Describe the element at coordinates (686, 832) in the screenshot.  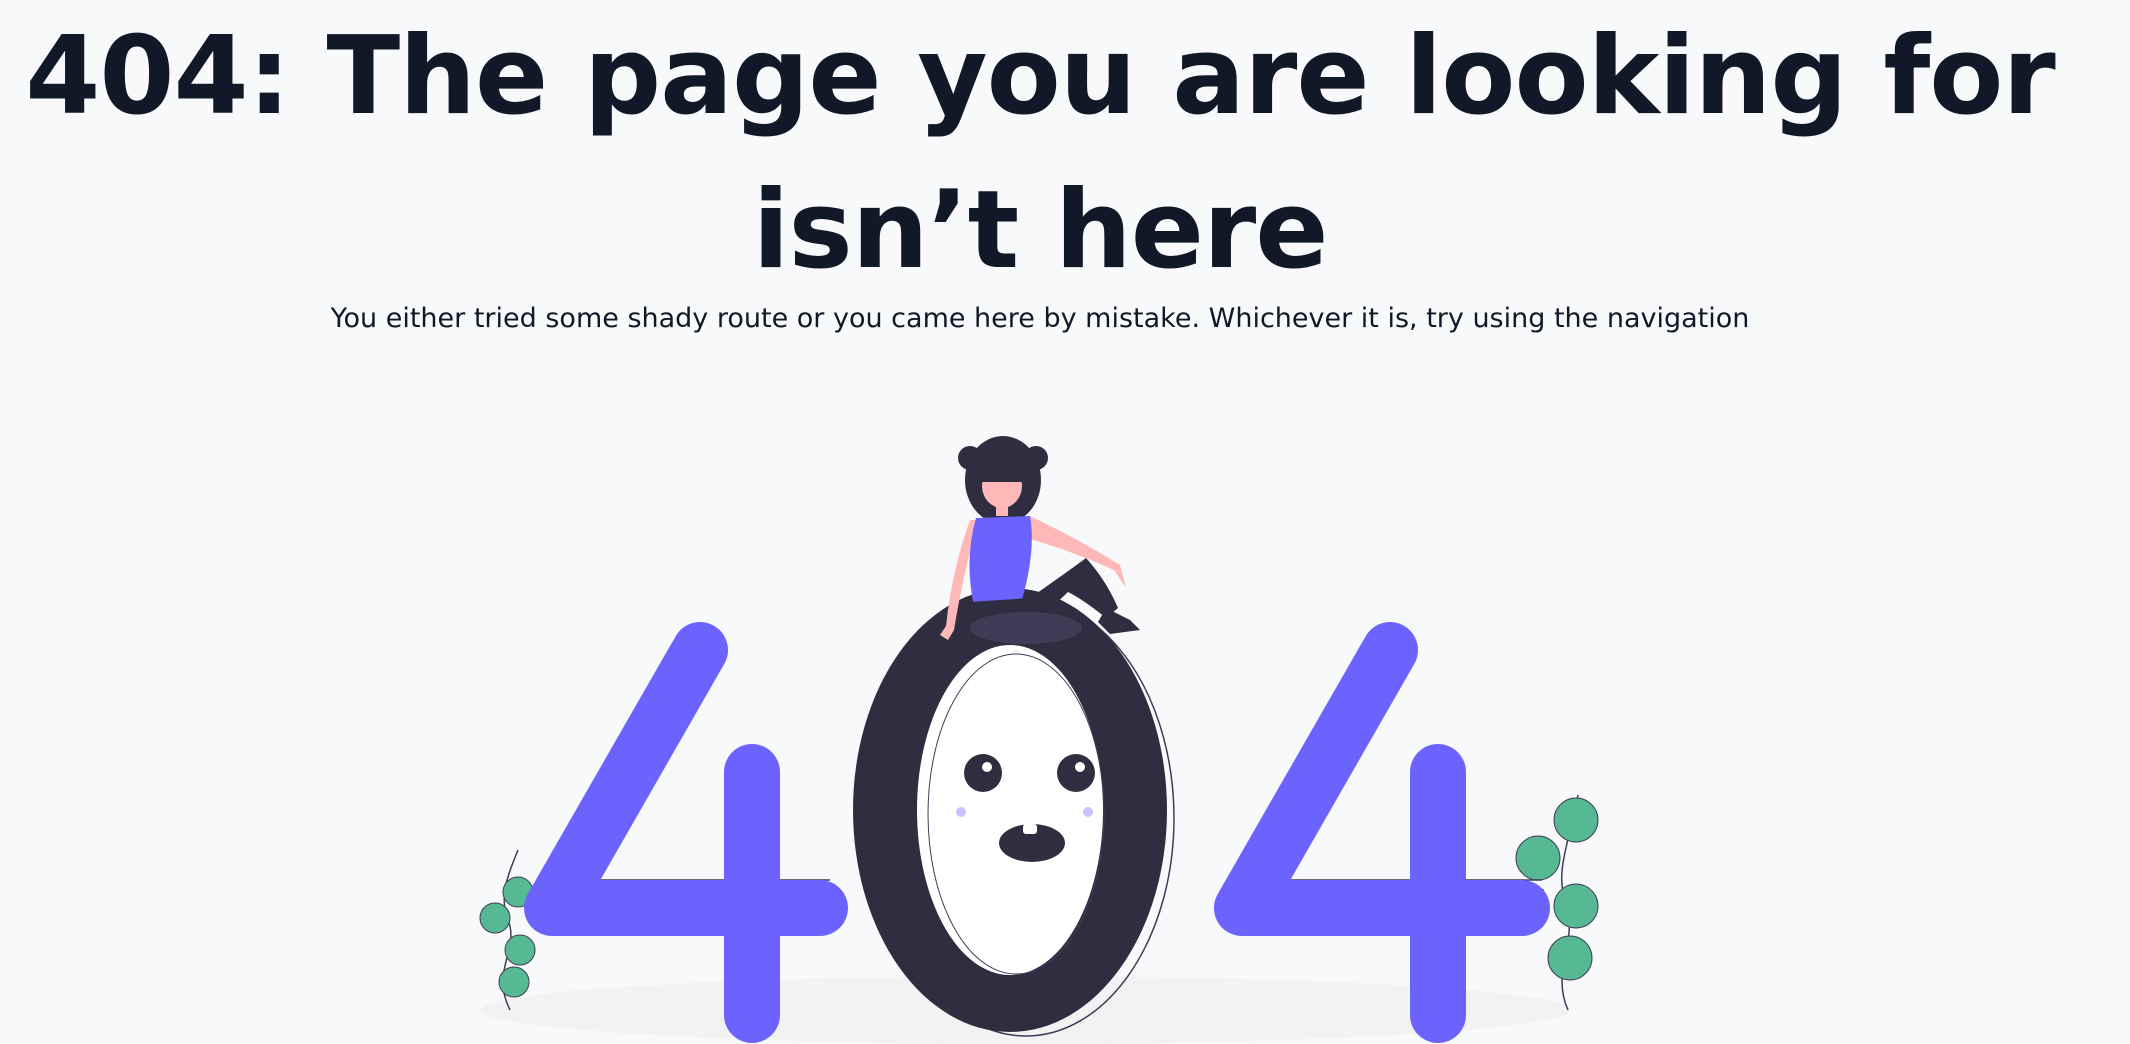
I see `left-four-digit` at that location.